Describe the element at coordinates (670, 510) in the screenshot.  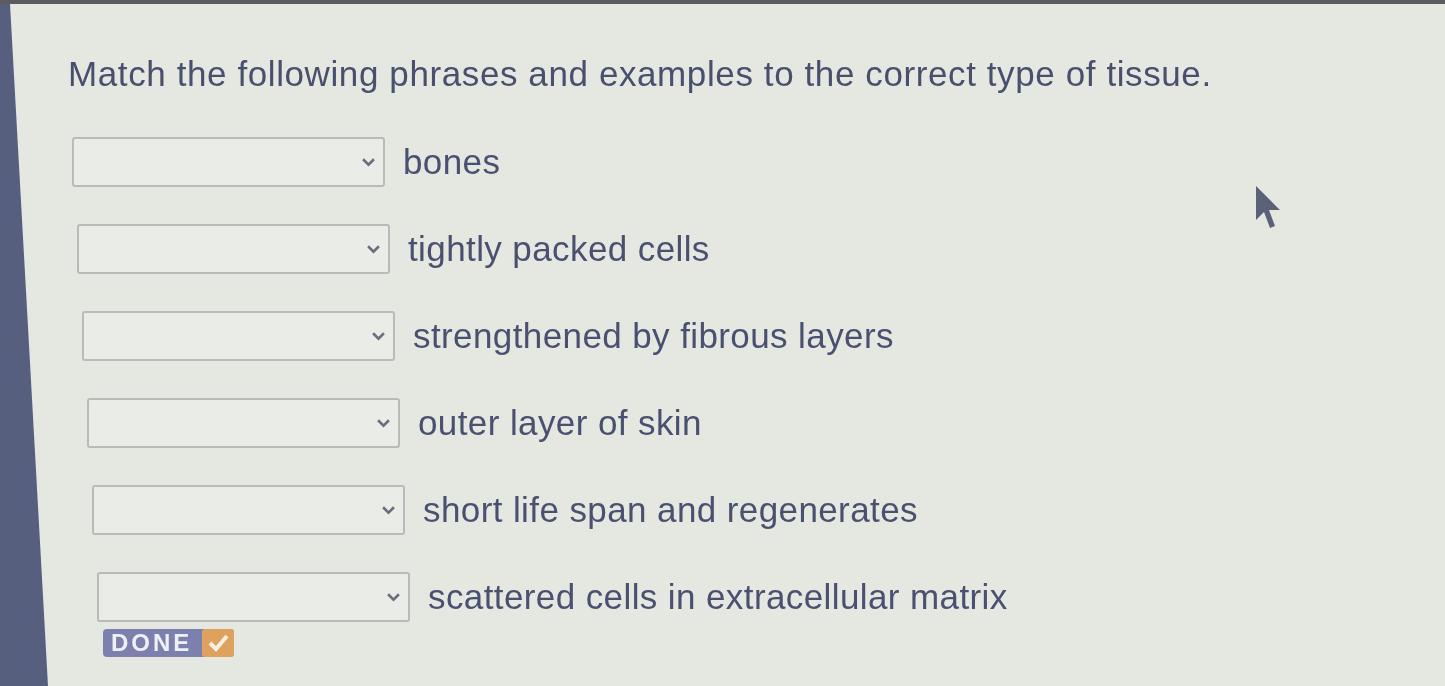
I see `match-phrase: short life span and regenerates` at that location.